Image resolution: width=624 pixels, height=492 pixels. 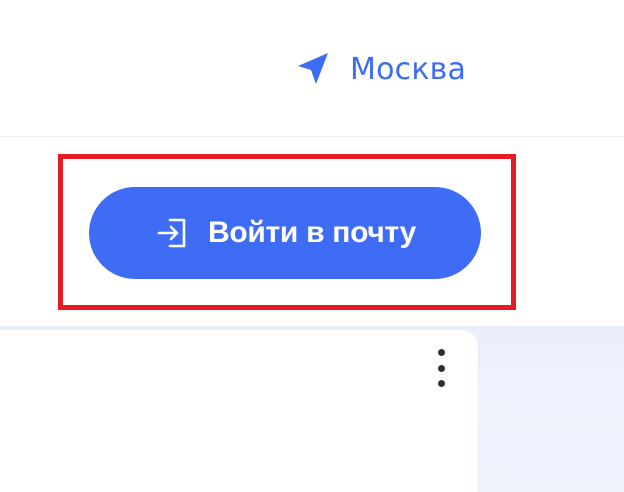 What do you see at coordinates (312, 232) in the screenshot?
I see `login-button-label: Войти в почту` at bounding box center [312, 232].